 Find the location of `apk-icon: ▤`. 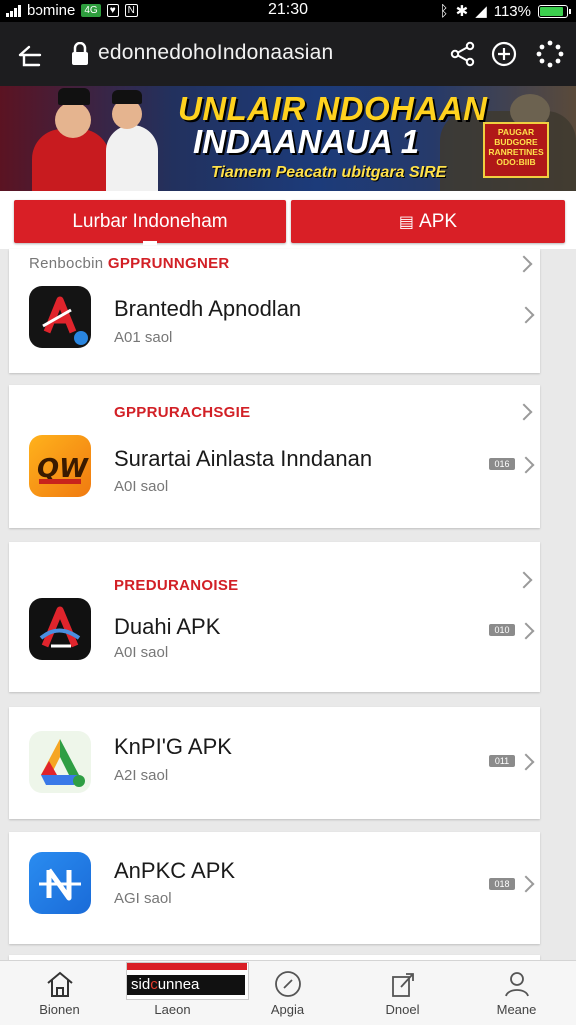

apk-icon: ▤ is located at coordinates (406, 222).